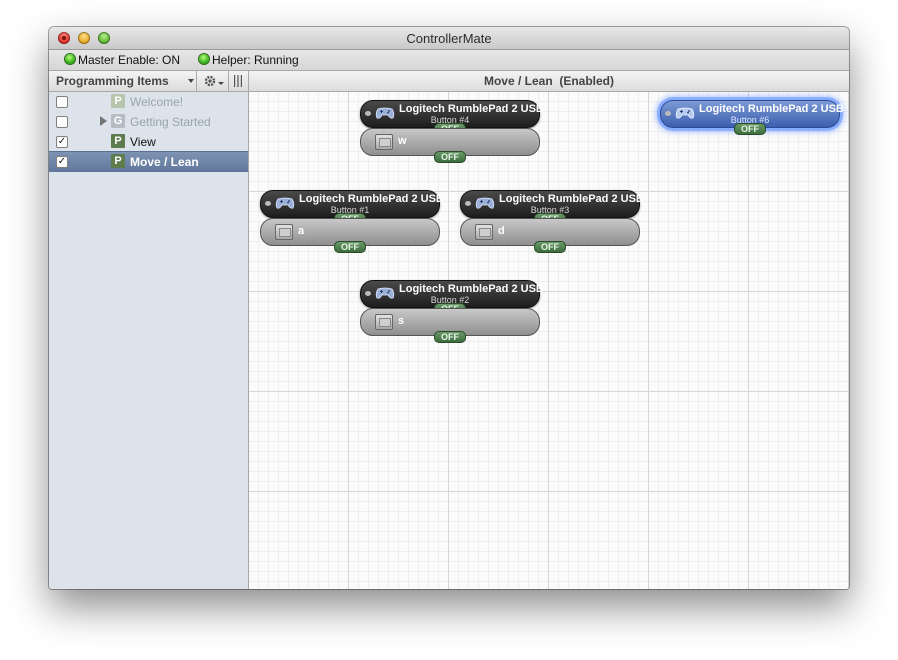  I want to click on item-label: View, so click(143, 142).